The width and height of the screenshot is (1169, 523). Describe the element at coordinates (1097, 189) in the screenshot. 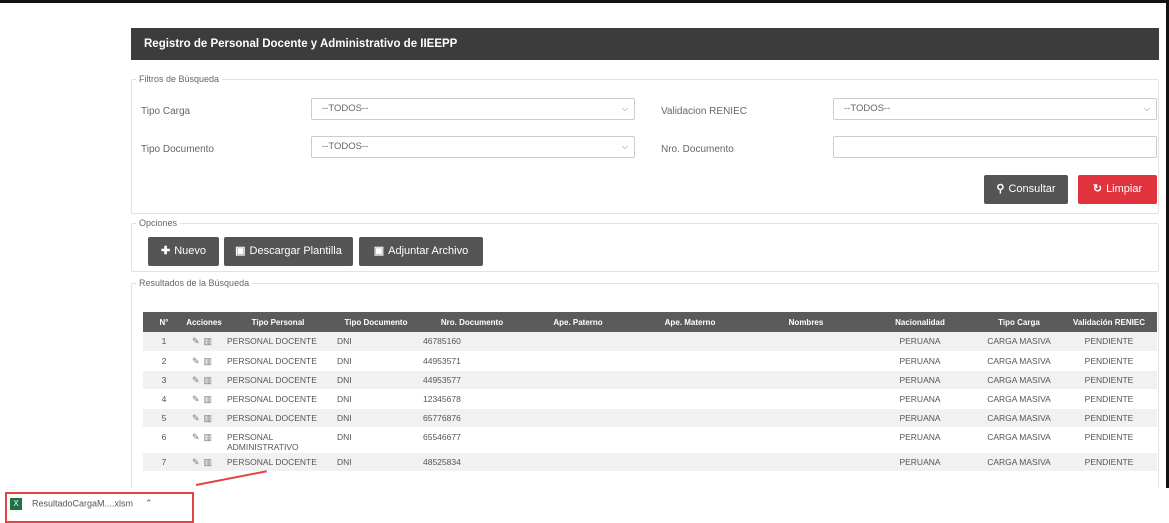

I see `refresh-icon: ↻` at that location.